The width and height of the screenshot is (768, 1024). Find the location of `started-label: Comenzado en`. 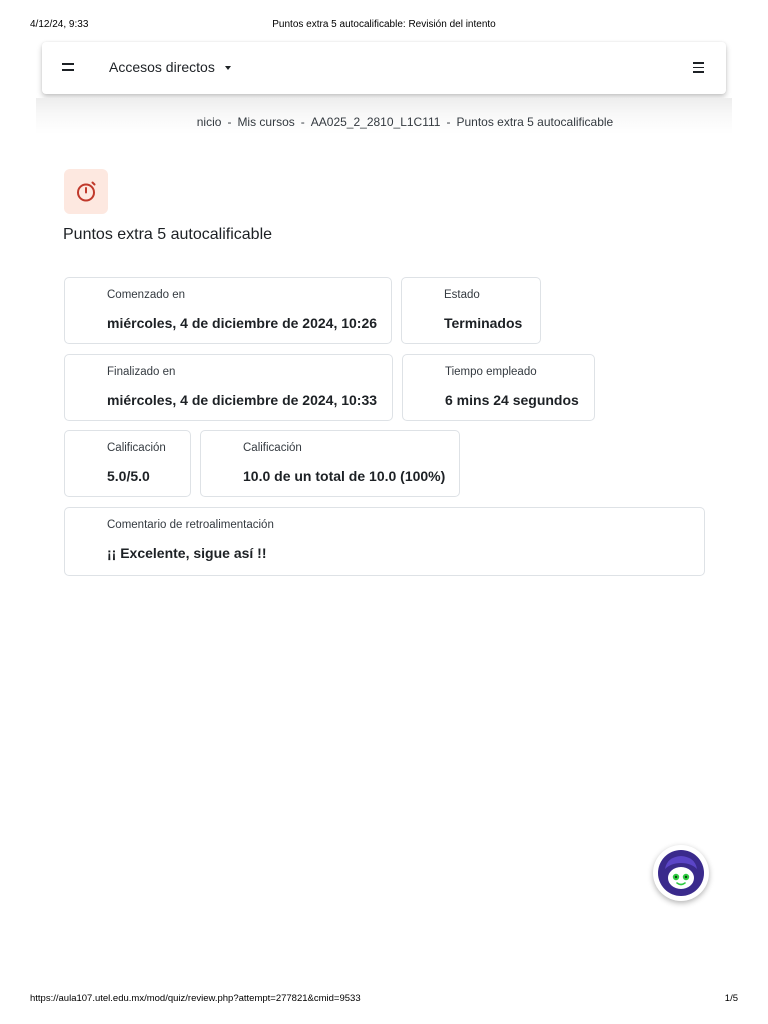

started-label: Comenzado en is located at coordinates (146, 295).